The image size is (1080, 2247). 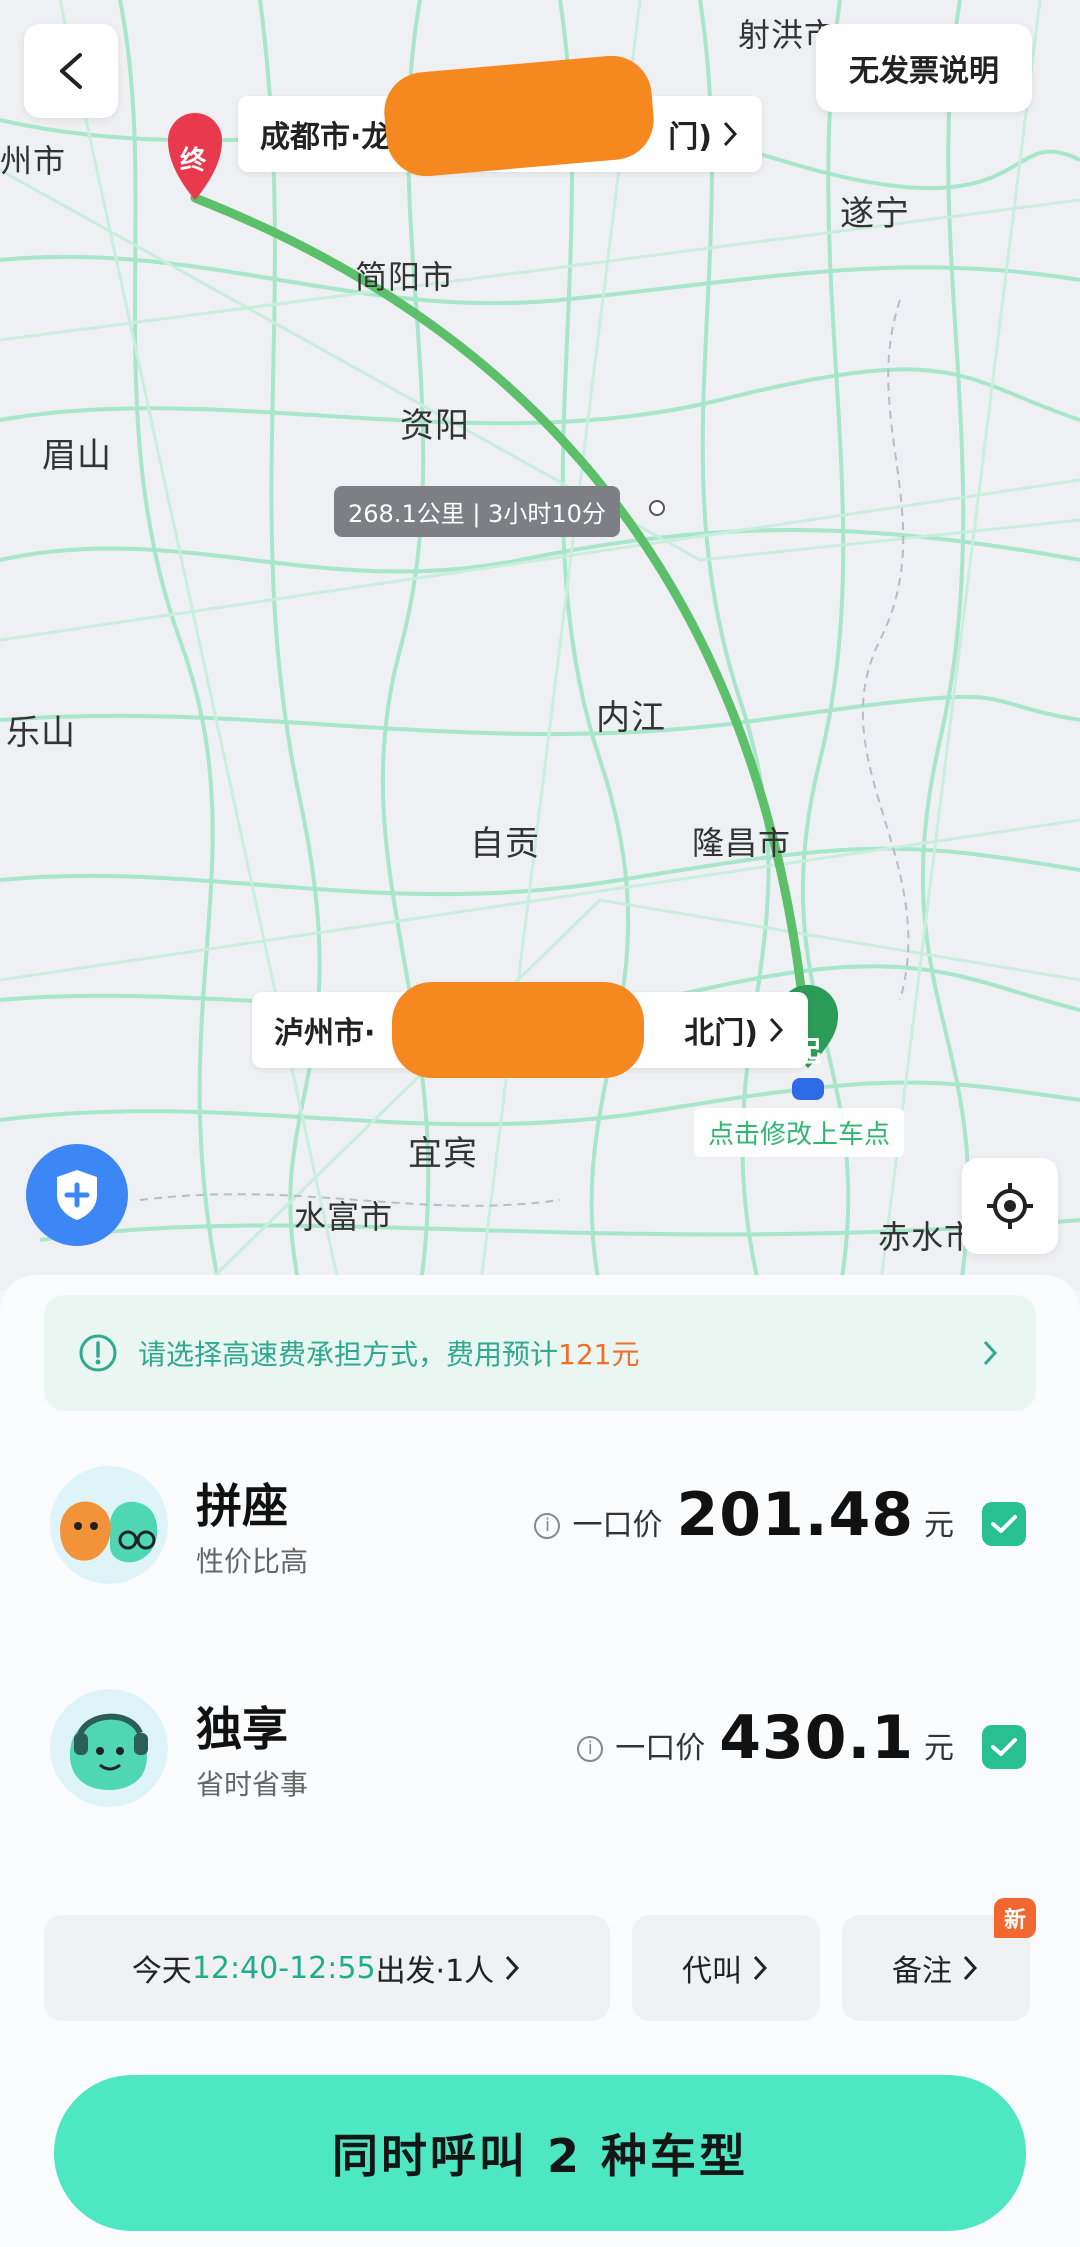 What do you see at coordinates (599, 1354) in the screenshot?
I see `toll-fee-amount: 121元` at bounding box center [599, 1354].